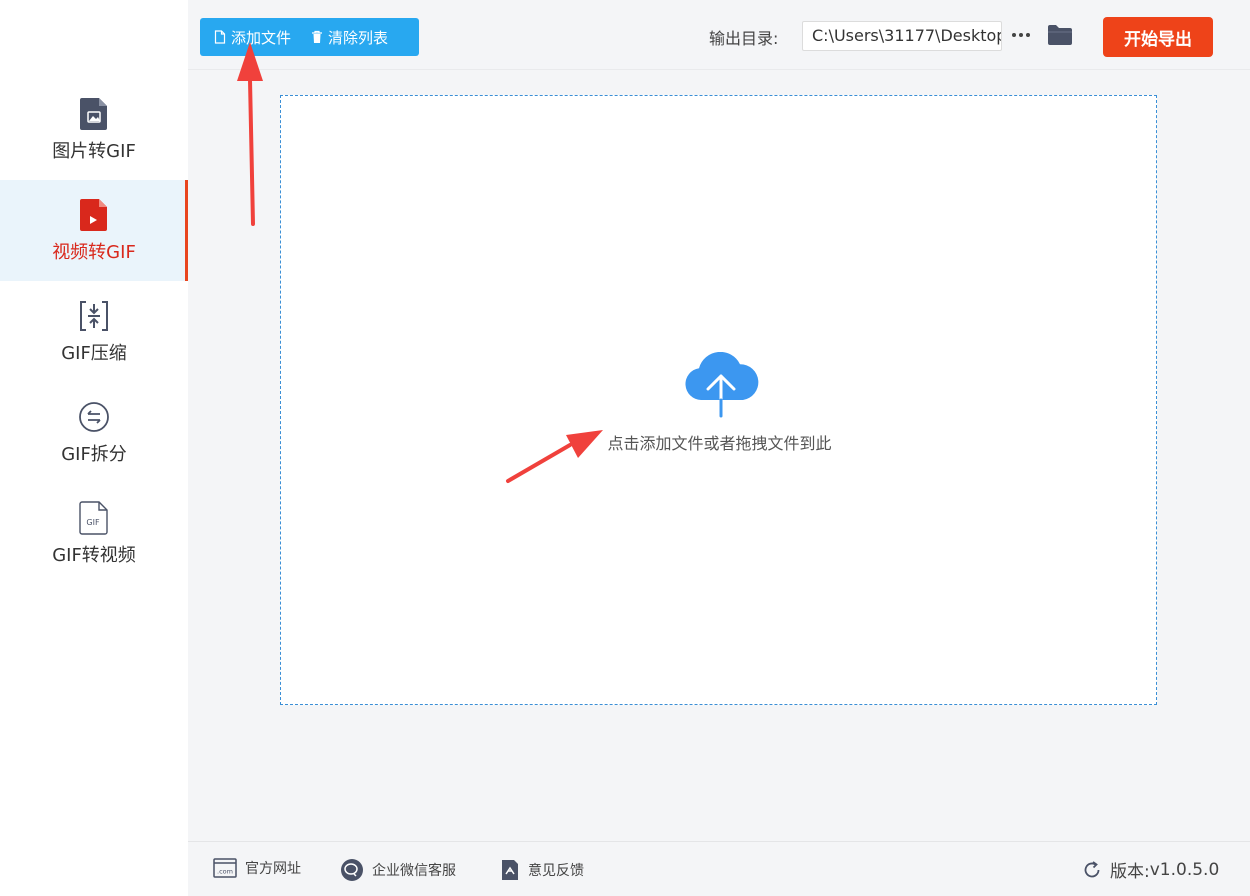 The image size is (1250, 896). What do you see at coordinates (94, 252) in the screenshot?
I see `sidebar-item-label: 视频转GIF` at bounding box center [94, 252].